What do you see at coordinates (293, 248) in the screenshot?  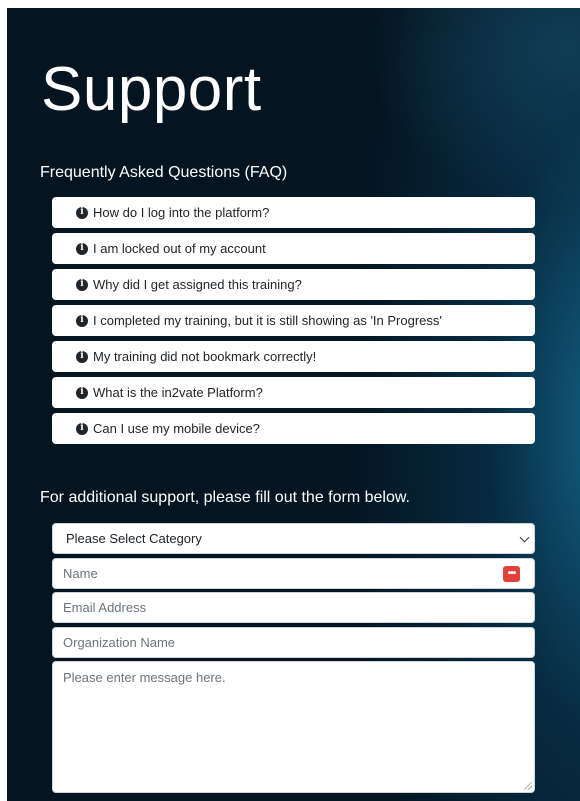 I see `faq-item-locked-out: i I am locked out of my account` at bounding box center [293, 248].